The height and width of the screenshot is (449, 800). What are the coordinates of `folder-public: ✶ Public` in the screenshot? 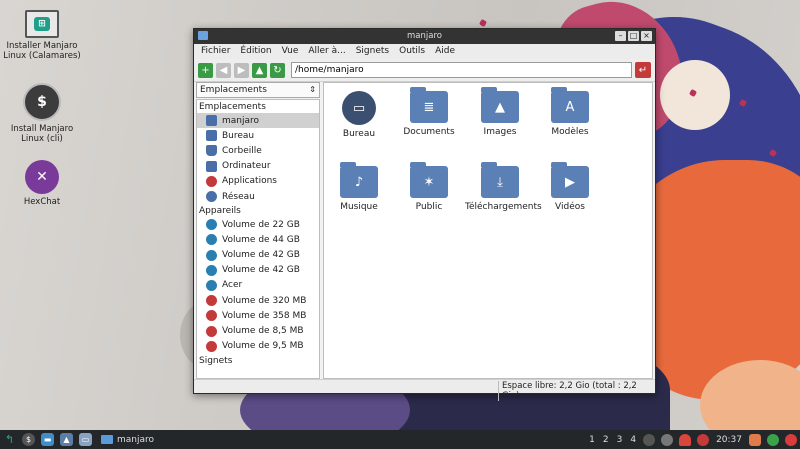 It's located at (429, 187).